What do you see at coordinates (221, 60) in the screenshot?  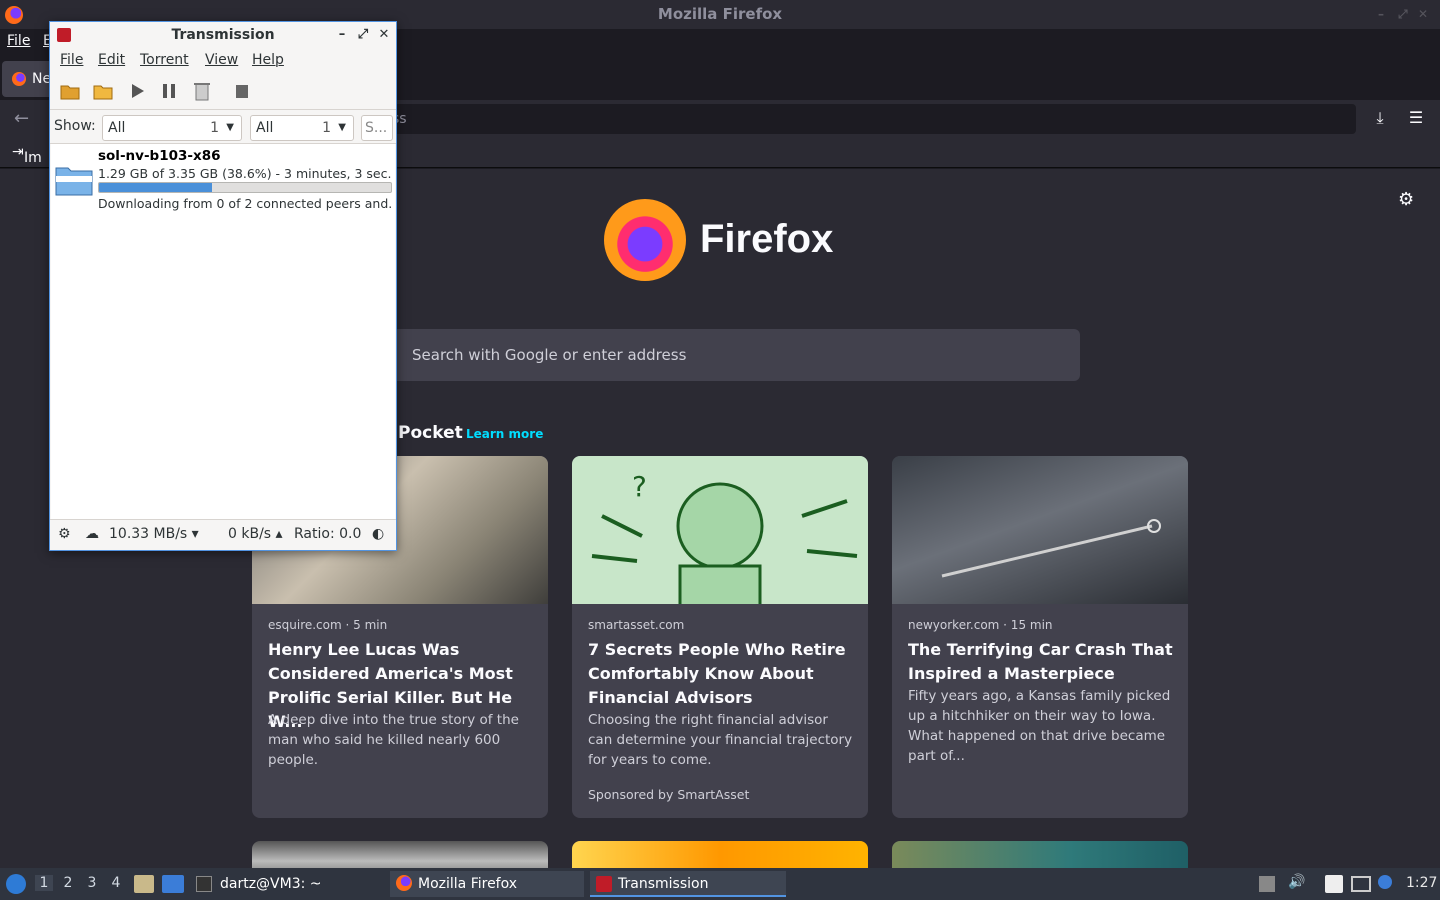 I see `menu-view: View` at bounding box center [221, 60].